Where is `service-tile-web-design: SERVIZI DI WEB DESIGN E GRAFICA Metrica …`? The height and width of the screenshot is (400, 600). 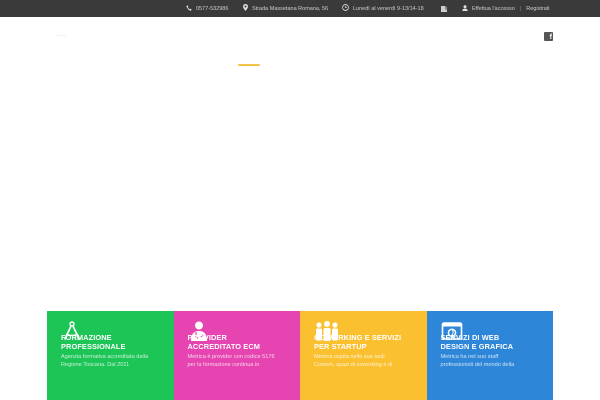
service-tile-web-design: SERVIZI DI WEB DESIGN E GRAFICA Metrica … is located at coordinates (489, 355).